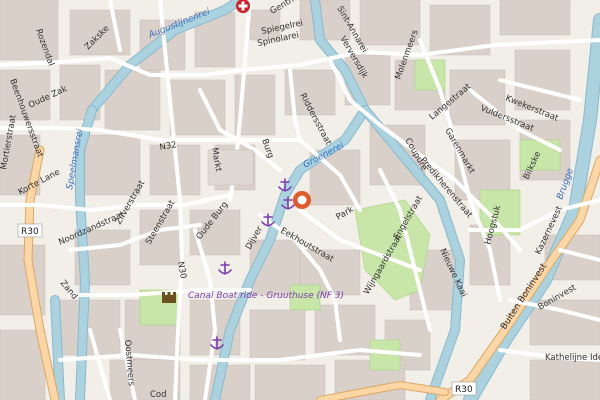 This screenshot has height=400, width=600. I want to click on poi-label-line: Canal Boat ride - Gruuthuse (NF 3), so click(266, 296).